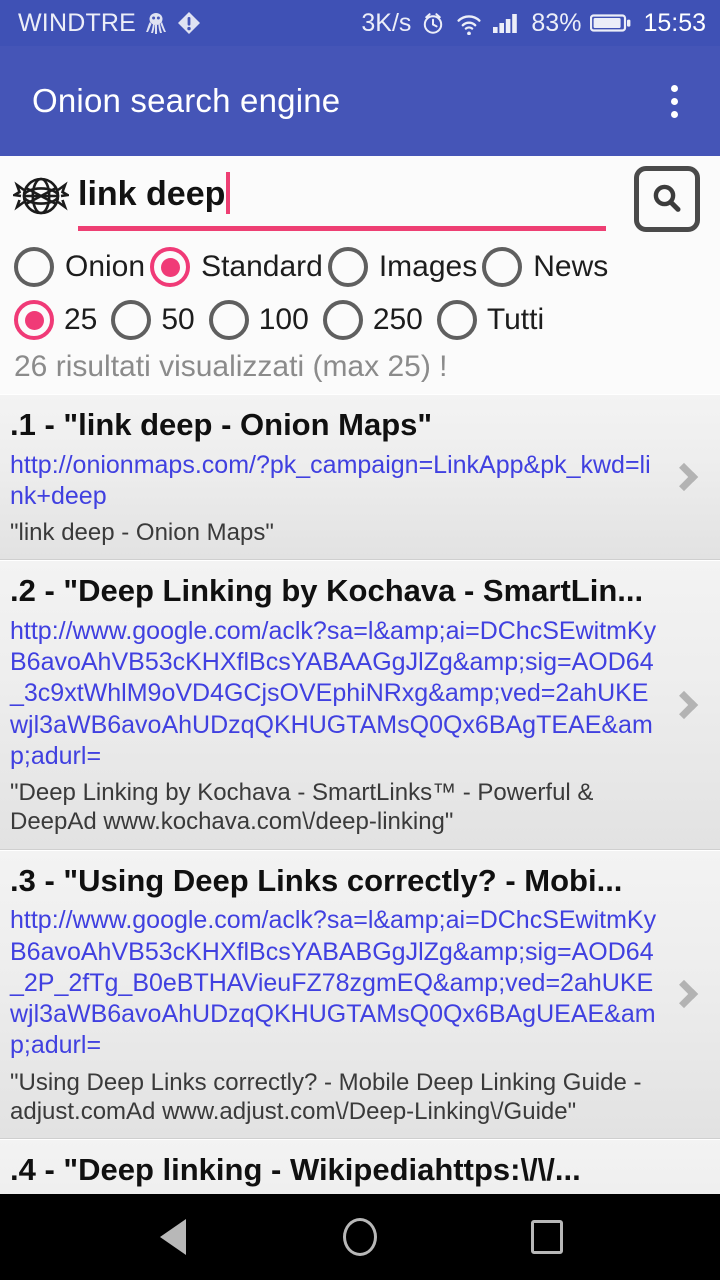 This screenshot has height=1280, width=720. Describe the element at coordinates (231, 366) in the screenshot. I see `results-status-label: 26 risultati visualizzati (max 25) !` at that location.